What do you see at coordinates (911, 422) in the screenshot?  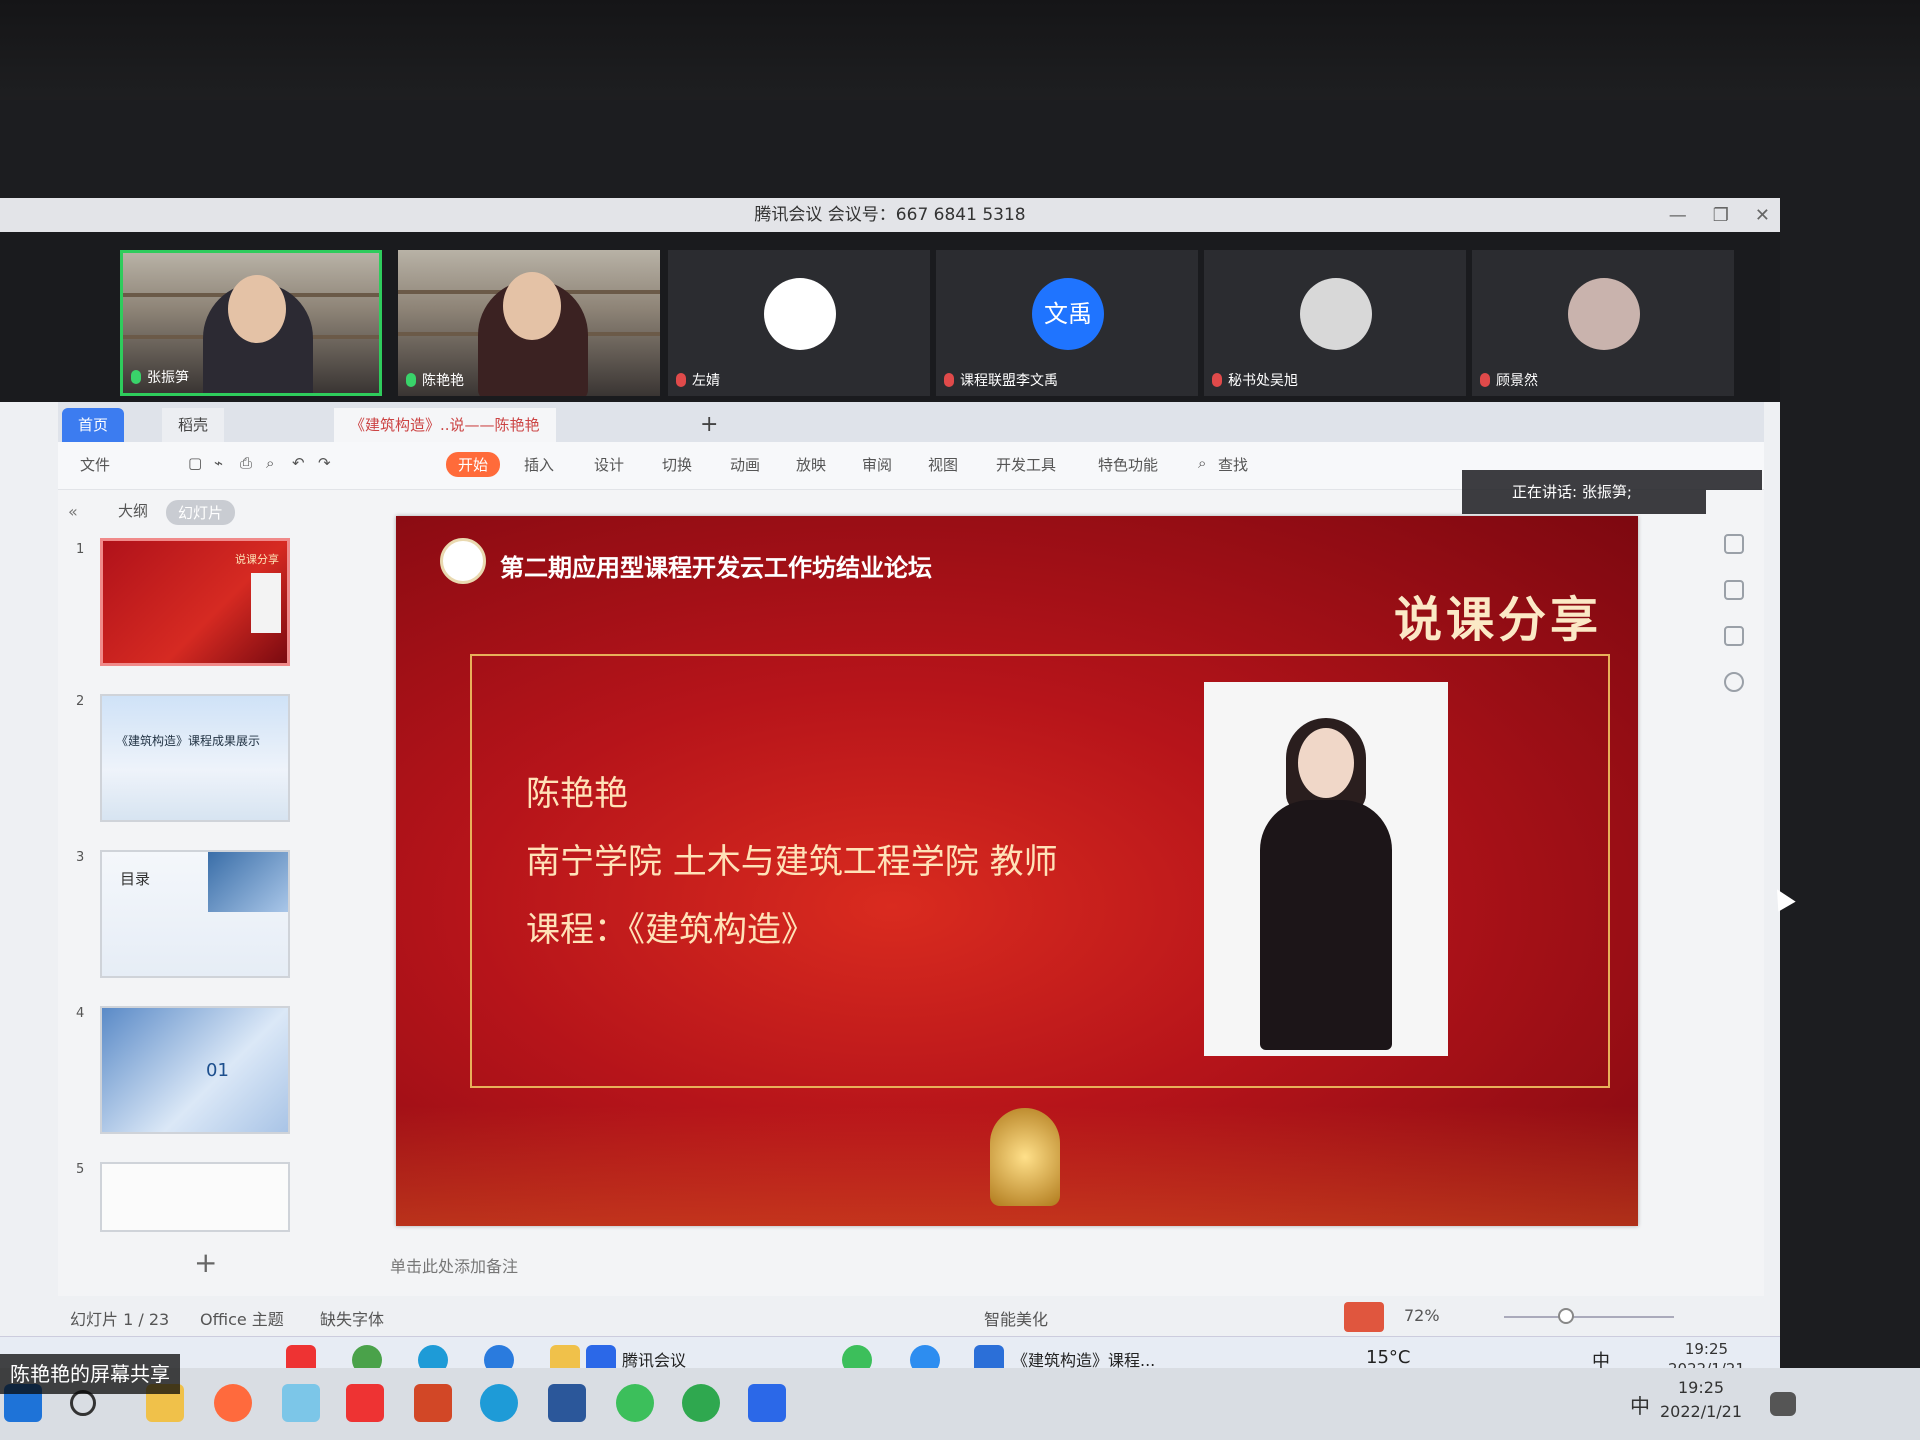 I see `tab-bar: 首页 稻壳 《建筑构造》..说——陈艳艳 +` at bounding box center [911, 422].